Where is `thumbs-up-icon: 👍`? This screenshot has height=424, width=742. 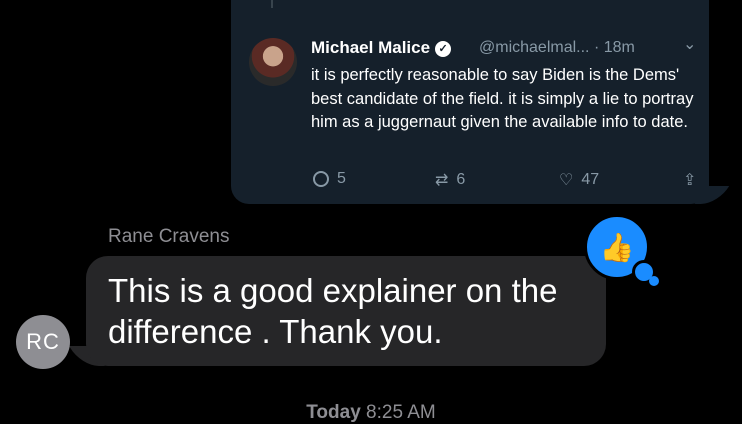 thumbs-up-icon: 👍 is located at coordinates (617, 247).